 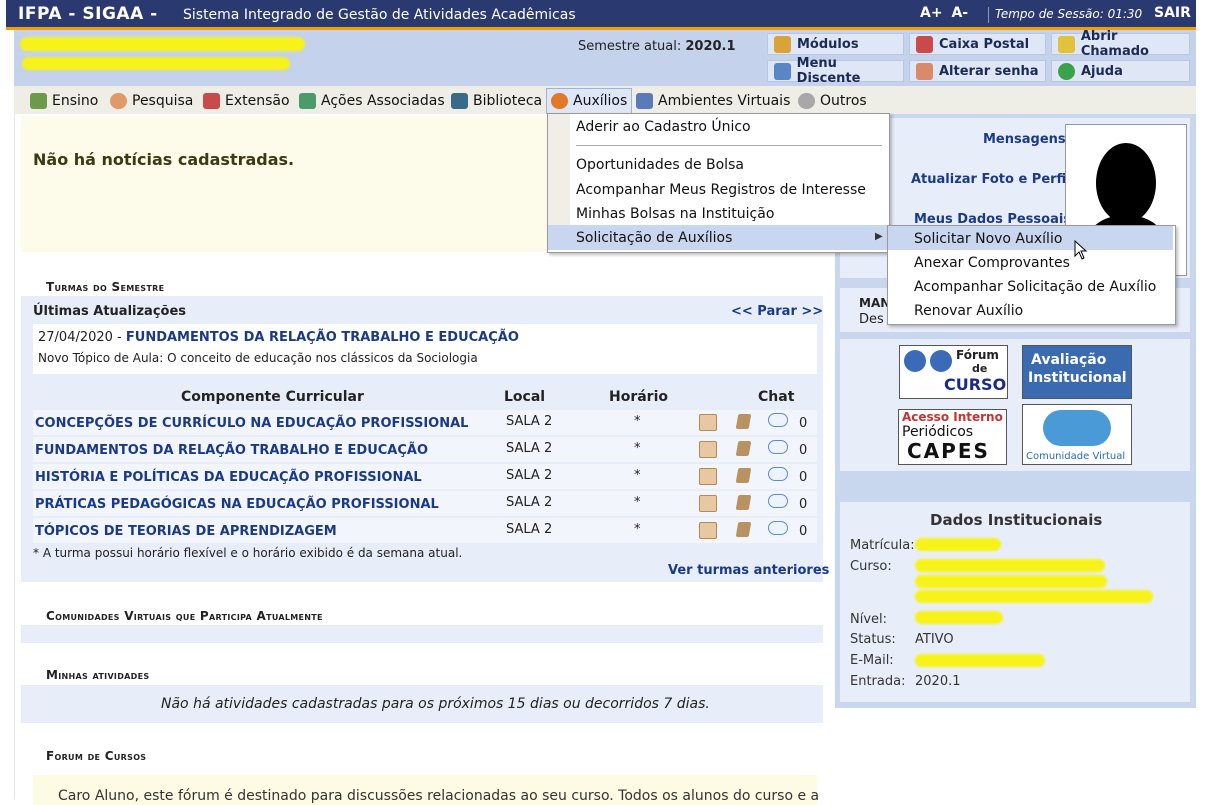 I want to click on menu-biblioteca: Biblioteca, so click(x=496, y=101).